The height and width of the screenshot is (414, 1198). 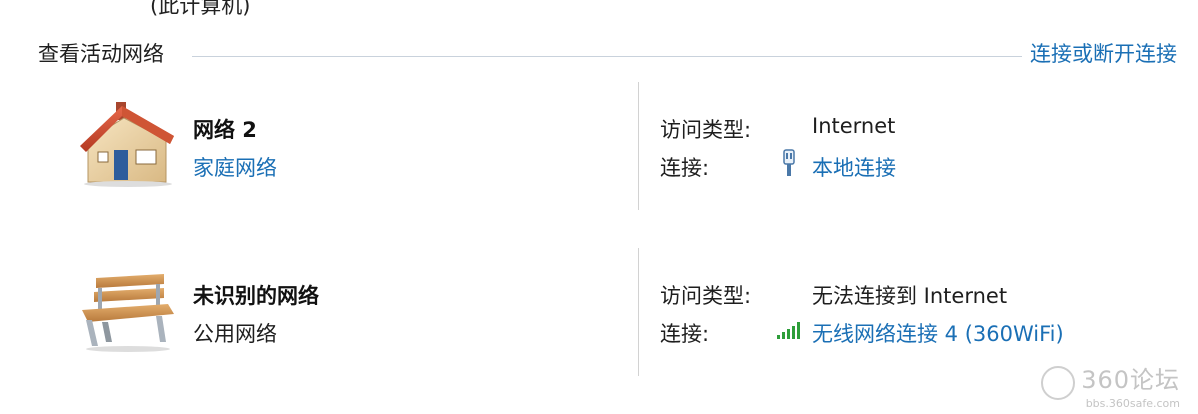 I want to click on ethernet-icon, so click(x=789, y=162).